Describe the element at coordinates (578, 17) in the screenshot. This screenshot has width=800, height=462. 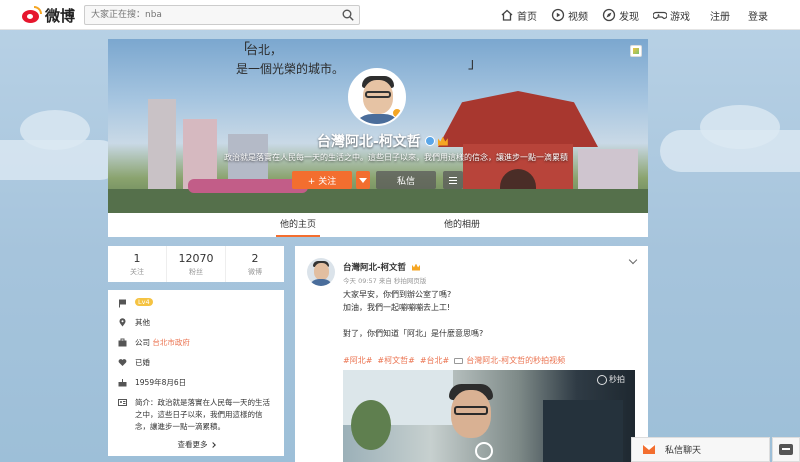
I see `nav-video-label: 视频` at that location.